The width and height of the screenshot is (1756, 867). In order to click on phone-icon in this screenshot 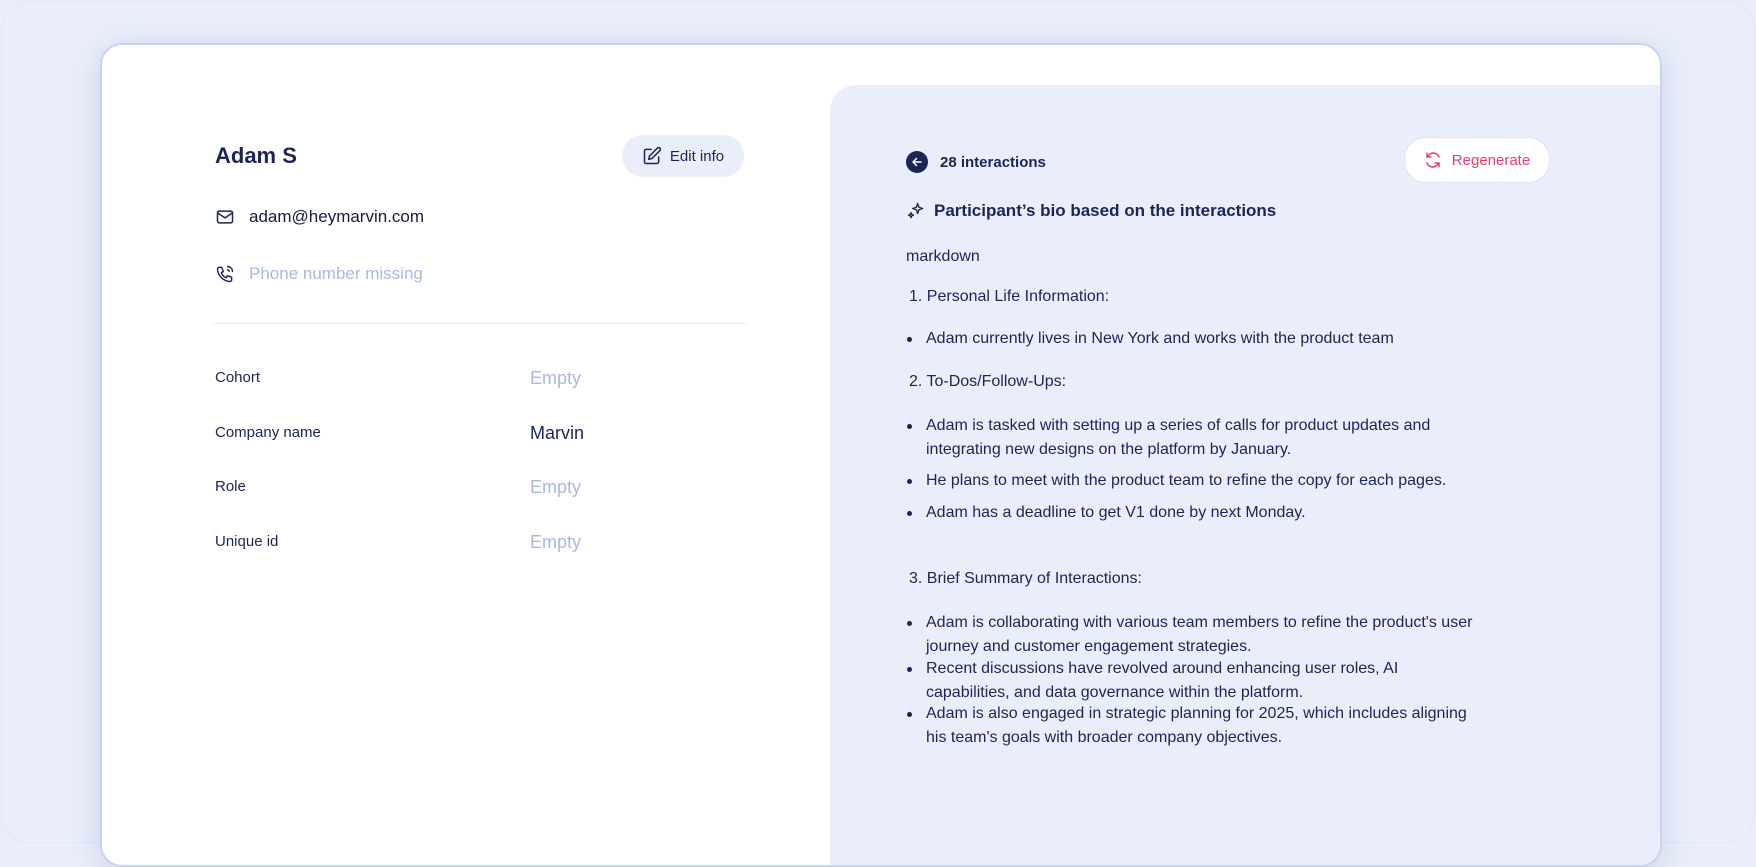, I will do `click(225, 274)`.